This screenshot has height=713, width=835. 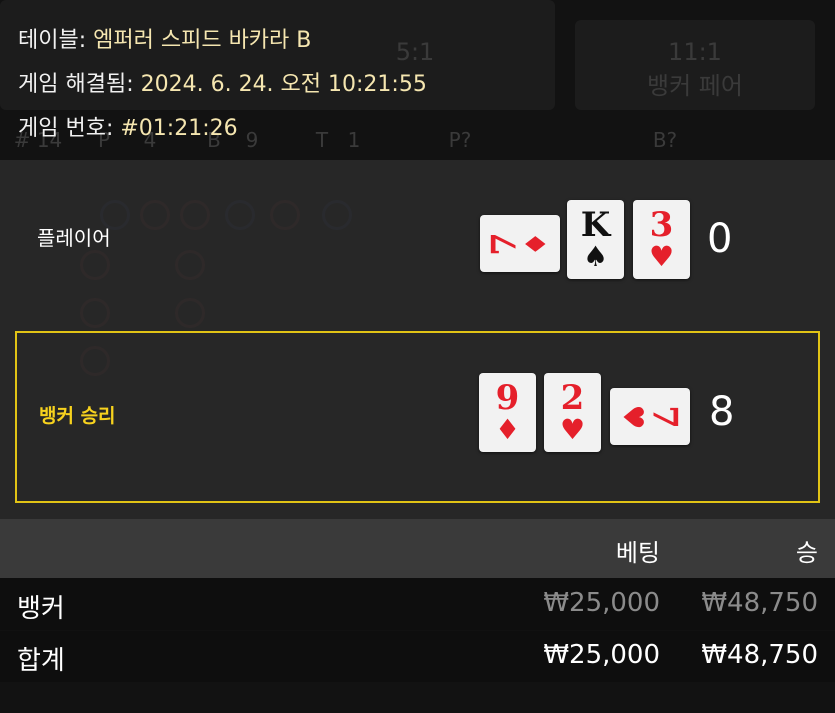 What do you see at coordinates (595, 224) in the screenshot?
I see `card-rank: K` at bounding box center [595, 224].